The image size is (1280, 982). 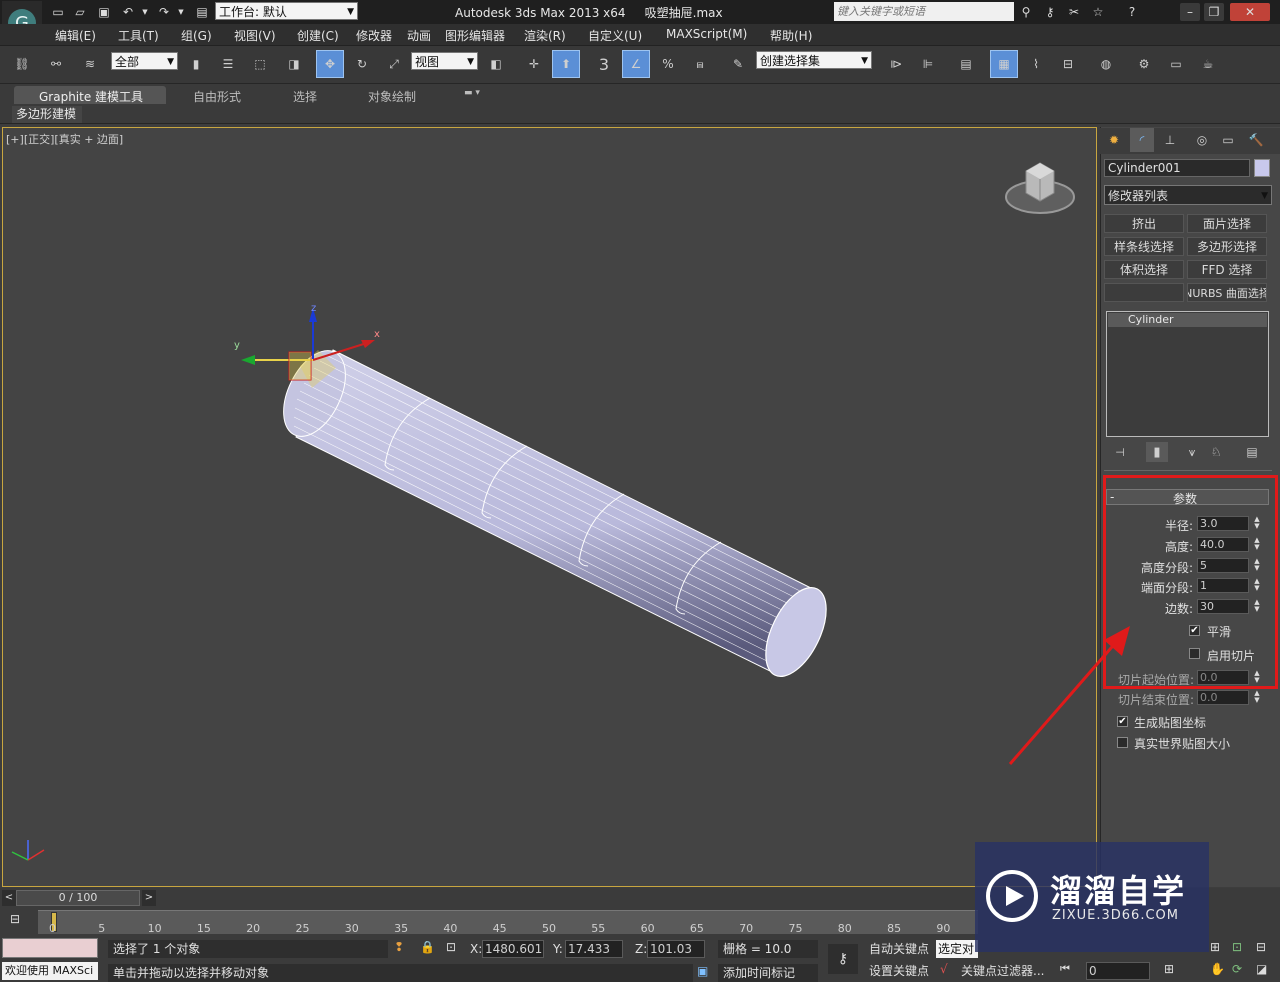 What do you see at coordinates (899, 971) in the screenshot?
I see `set-key-button: 设置关键点` at bounding box center [899, 971].